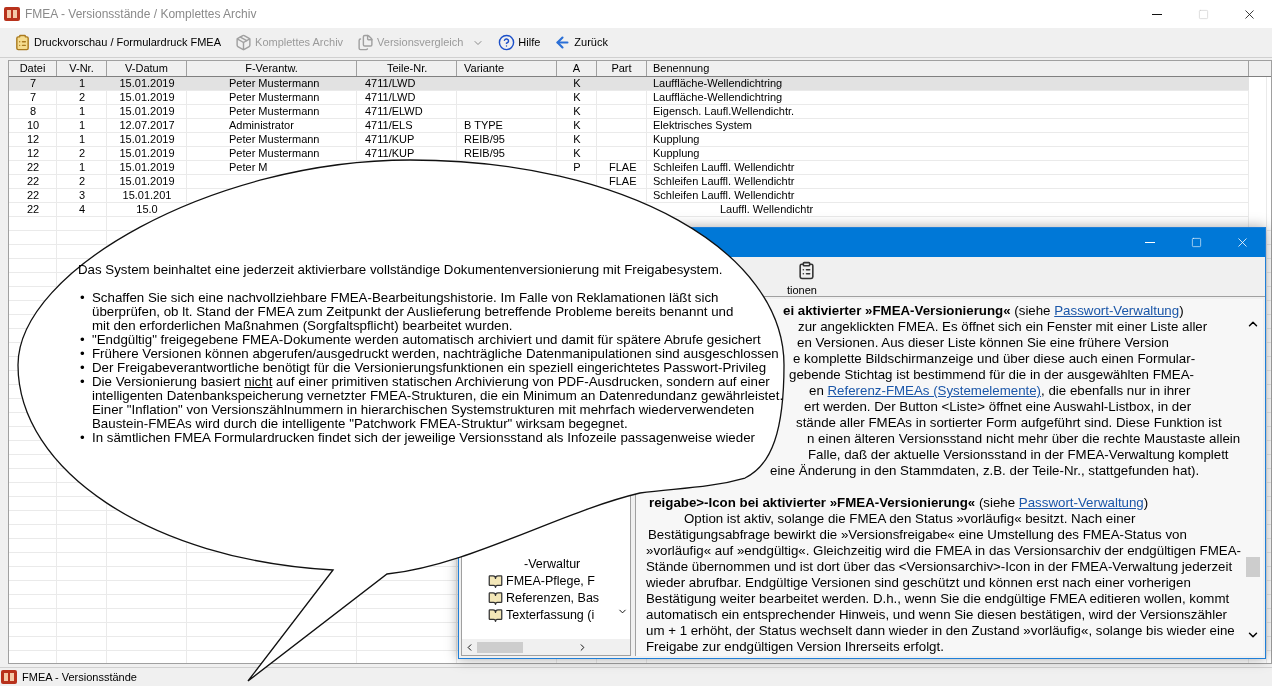 The image size is (1272, 686). Describe the element at coordinates (546, 647) in the screenshot. I see `horizontal-scrollbar` at that location.